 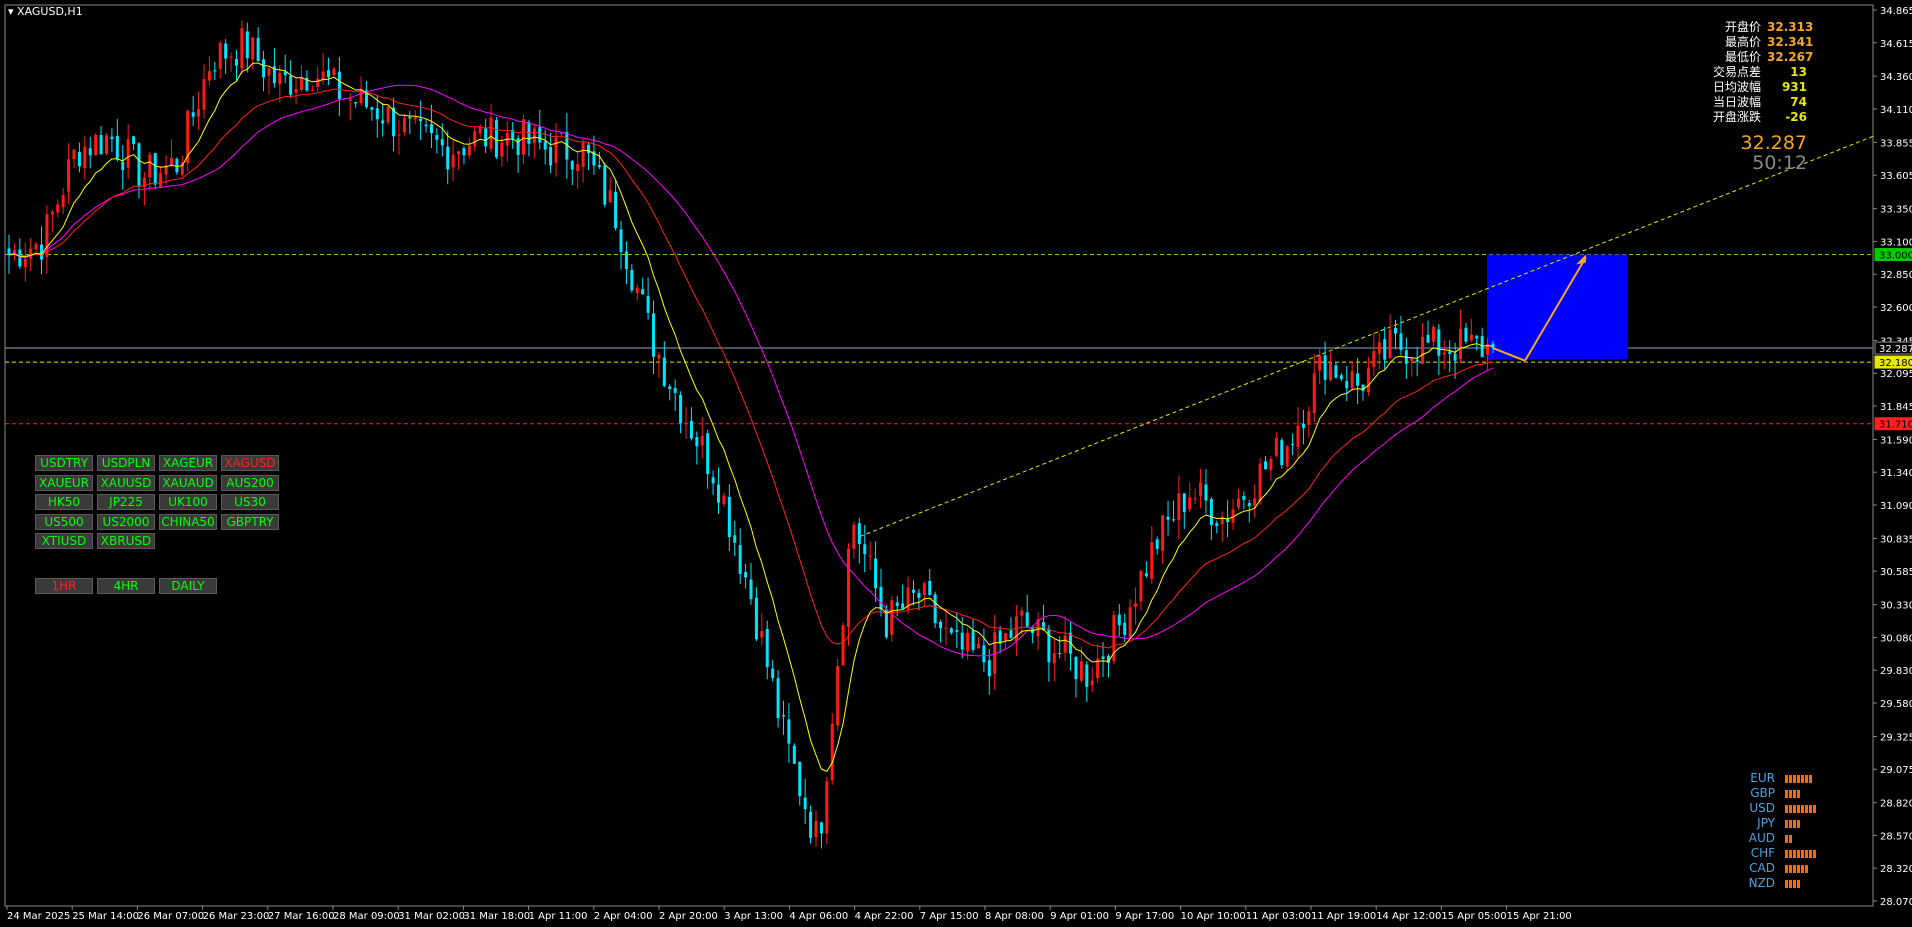 What do you see at coordinates (188, 482) in the screenshot?
I see `symbol-button-xauaud: XAUAUD` at bounding box center [188, 482].